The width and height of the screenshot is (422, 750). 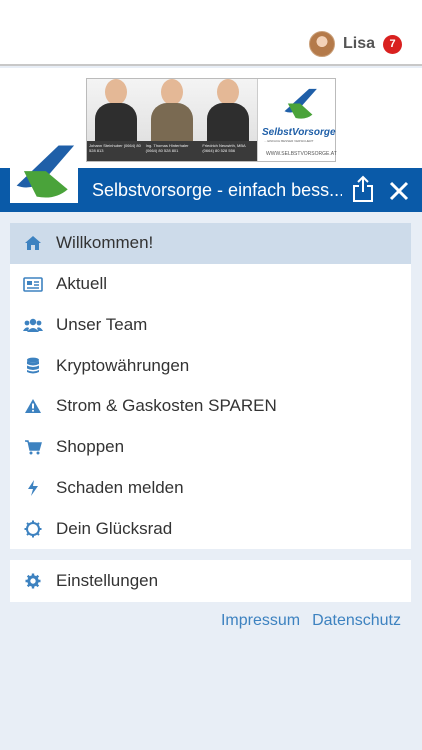 What do you see at coordinates (33, 406) in the screenshot?
I see `warning-icon` at bounding box center [33, 406].